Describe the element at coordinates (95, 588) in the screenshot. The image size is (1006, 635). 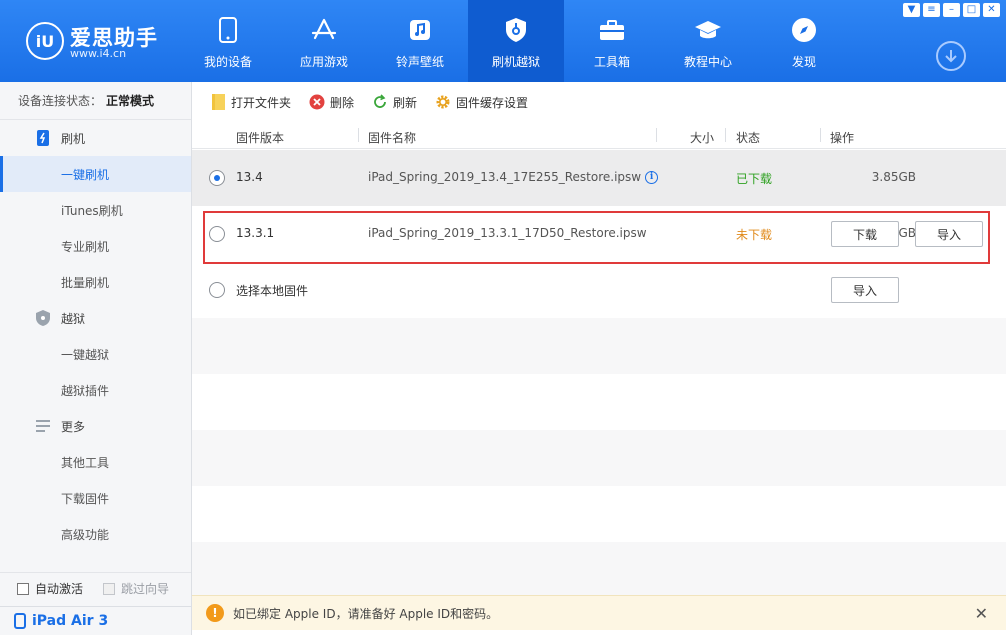
I see `sidebar-options: 自动激活 跳过向导` at that location.